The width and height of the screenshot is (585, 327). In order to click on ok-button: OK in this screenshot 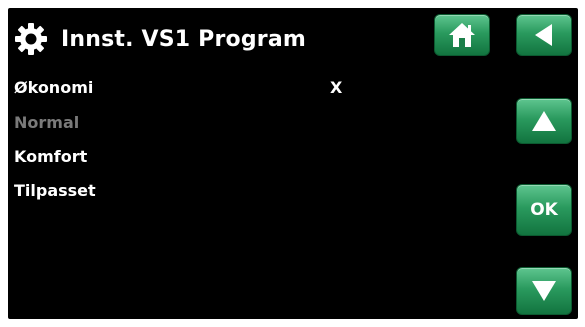, I will do `click(544, 210)`.